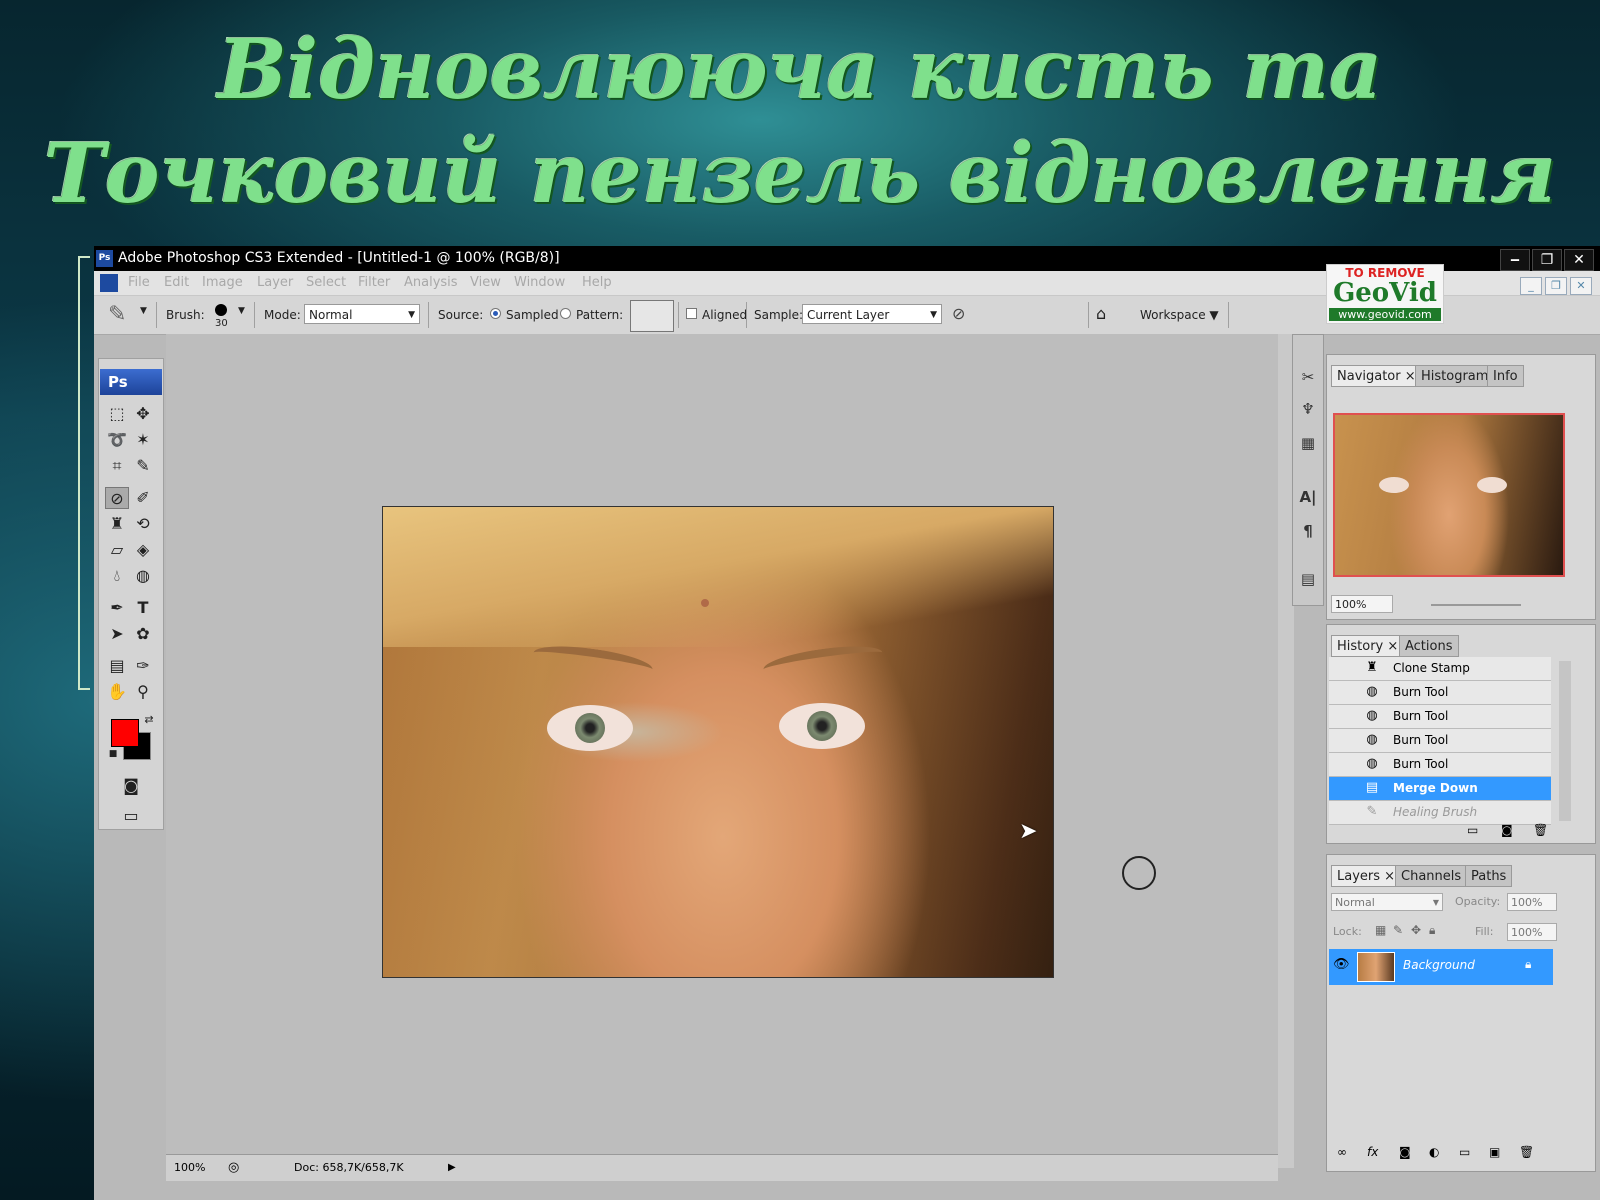 Image resolution: width=1600 pixels, height=1200 pixels. Describe the element at coordinates (485, 283) in the screenshot. I see `menu-view: View` at that location.